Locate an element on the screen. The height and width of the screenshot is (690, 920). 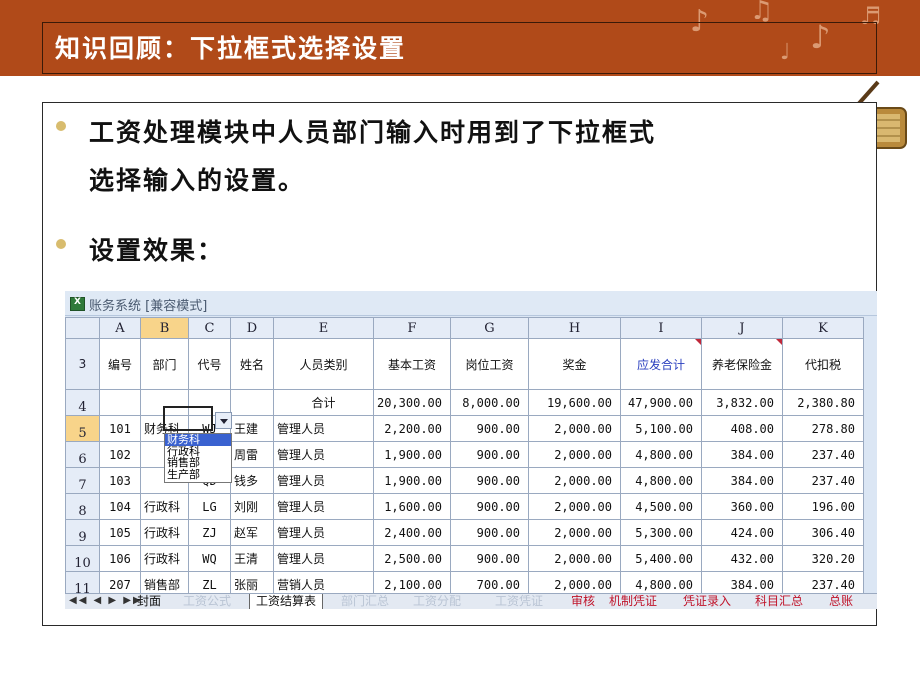
header-cell: 养老保险金 is located at coordinates (742, 364).